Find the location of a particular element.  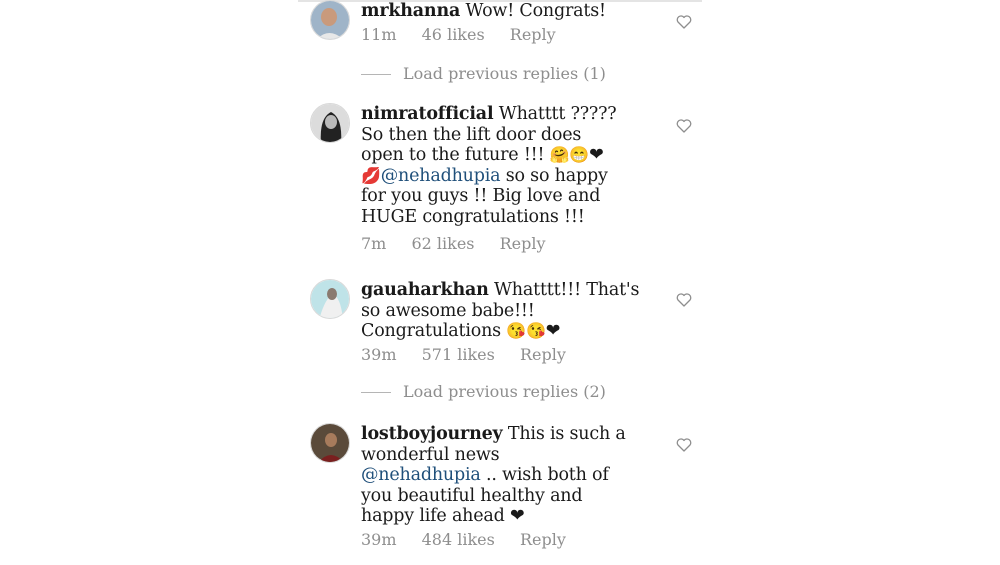

comment-meta: 7m 62 likes Reply is located at coordinates (463, 243).